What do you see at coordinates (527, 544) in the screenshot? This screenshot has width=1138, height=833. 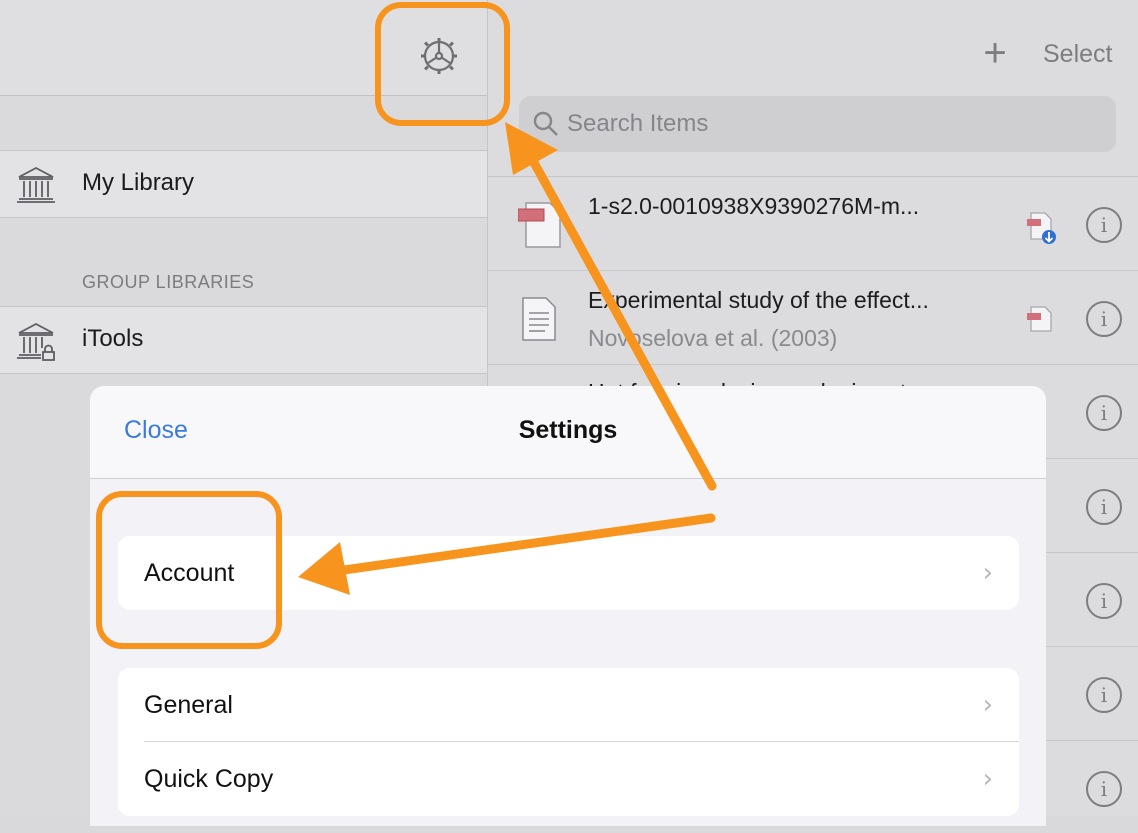 I see `arrow-to-account` at bounding box center [527, 544].